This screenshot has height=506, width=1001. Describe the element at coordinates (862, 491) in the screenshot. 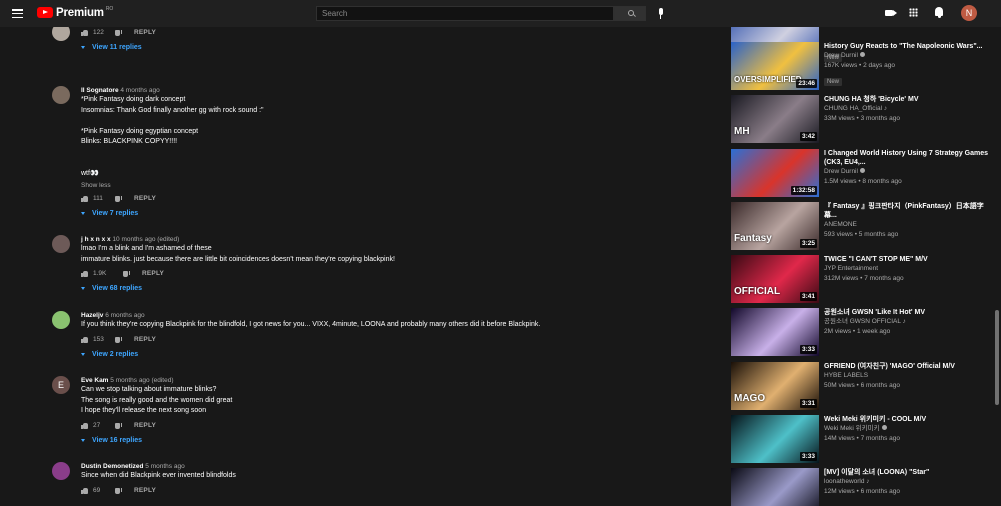

I see `video-meta: 12M views • 6 months ago` at that location.